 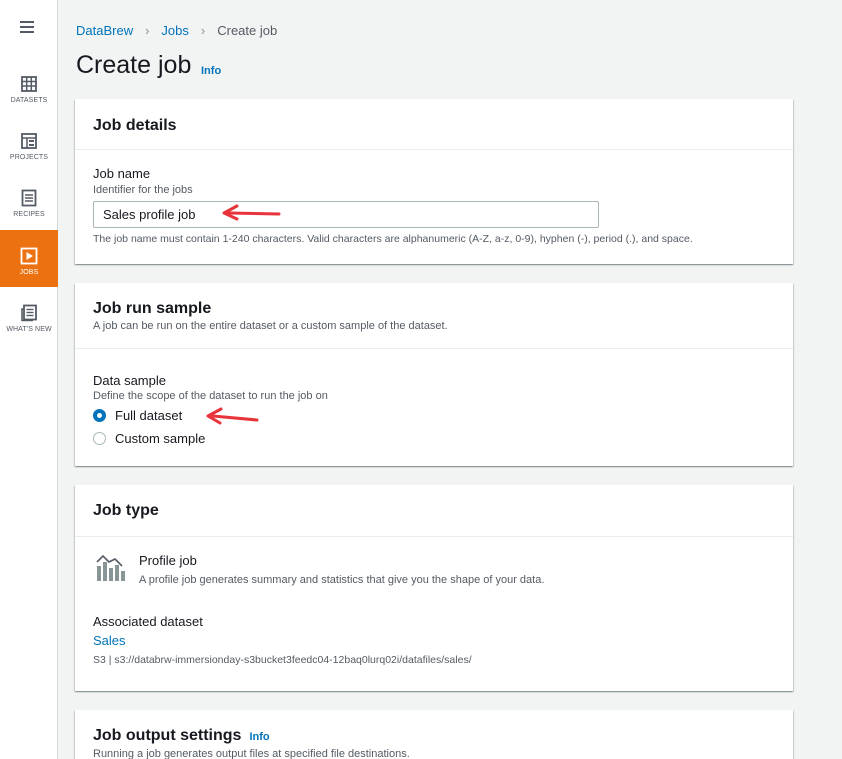 I want to click on news-icon, so click(x=29, y=313).